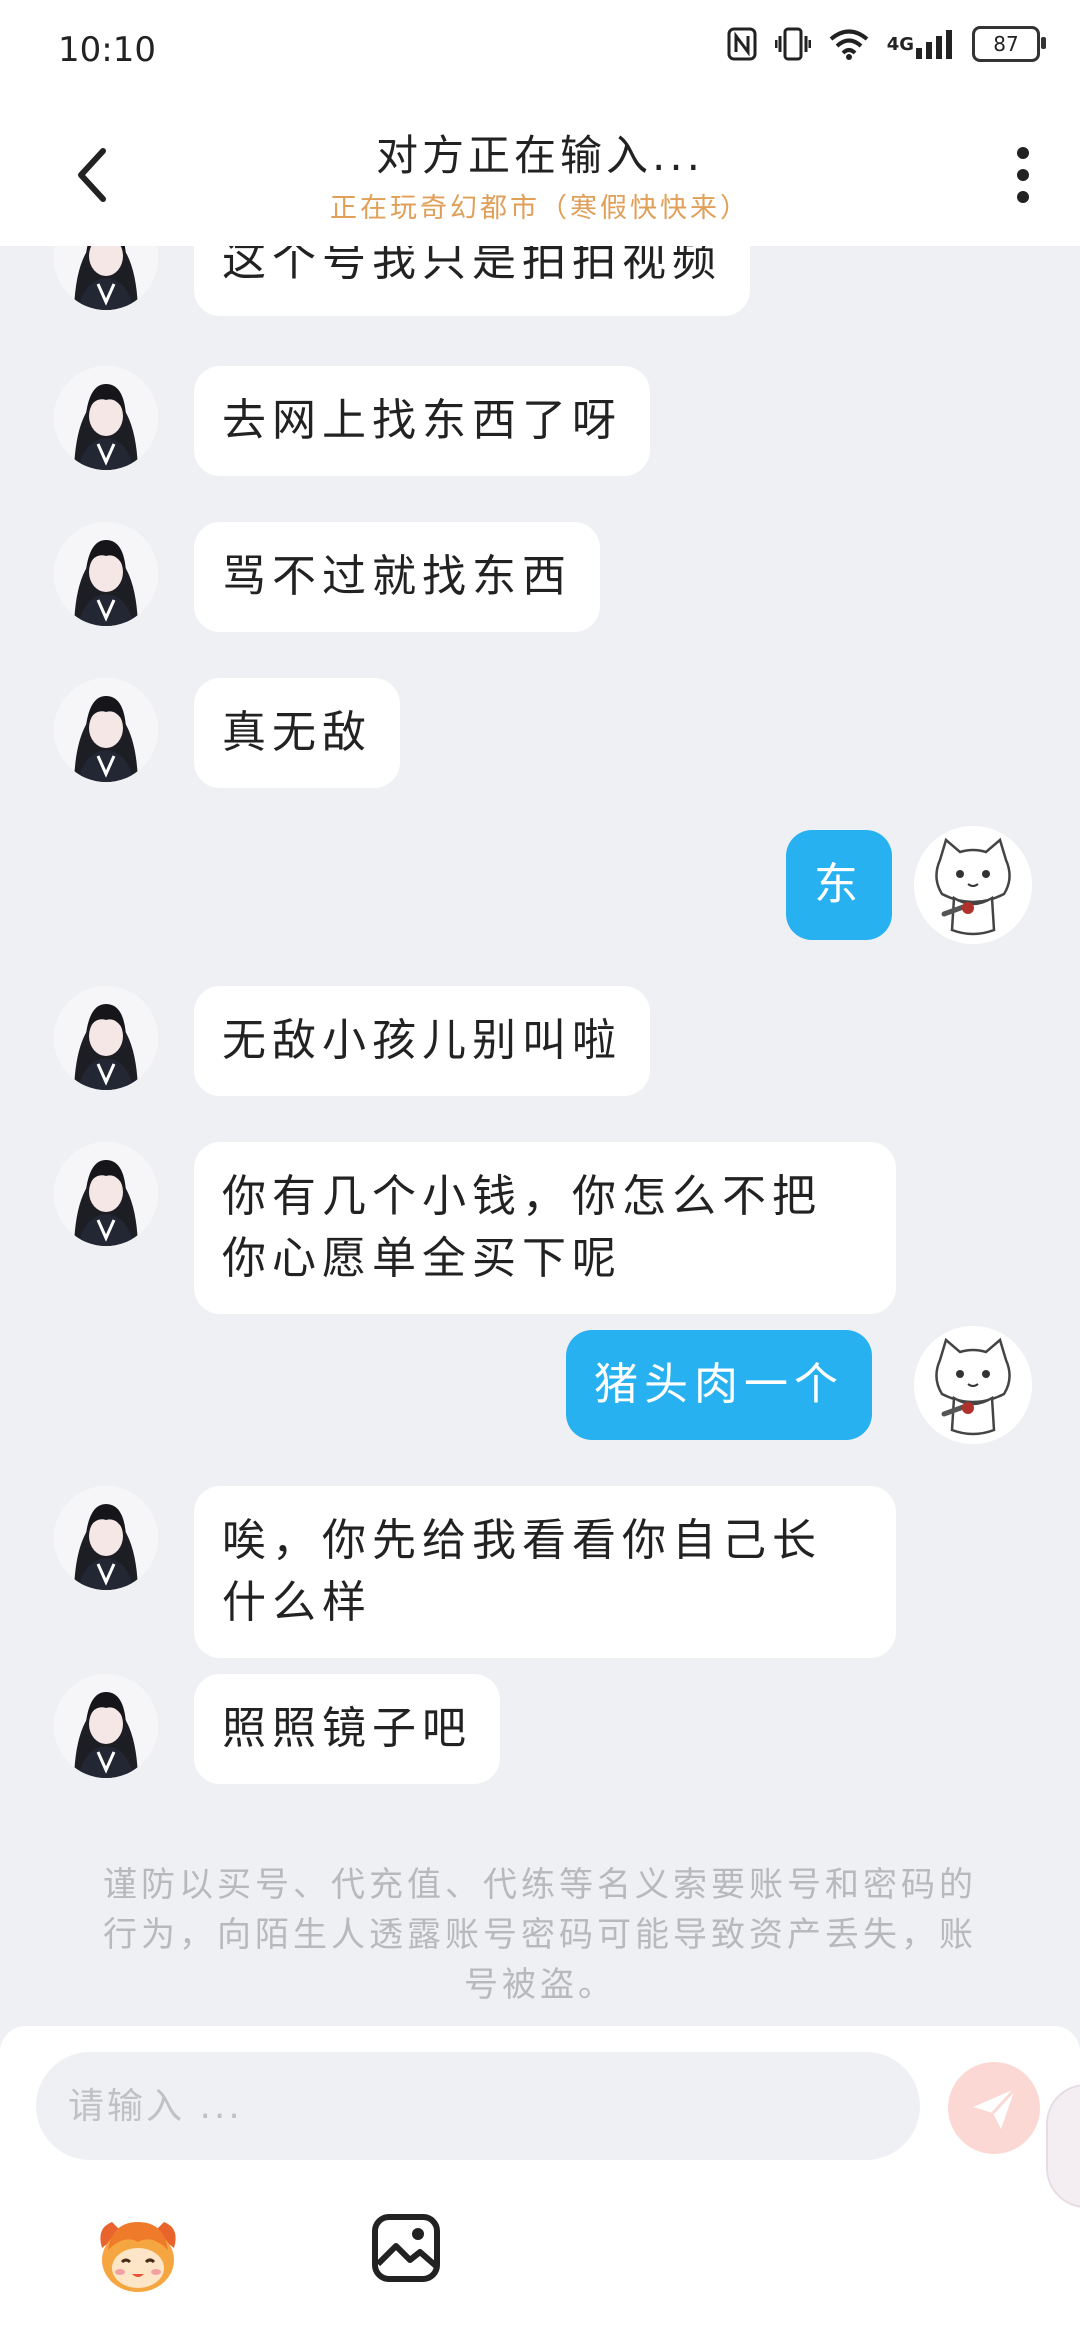  What do you see at coordinates (540, 2183) in the screenshot?
I see `message-composer` at bounding box center [540, 2183].